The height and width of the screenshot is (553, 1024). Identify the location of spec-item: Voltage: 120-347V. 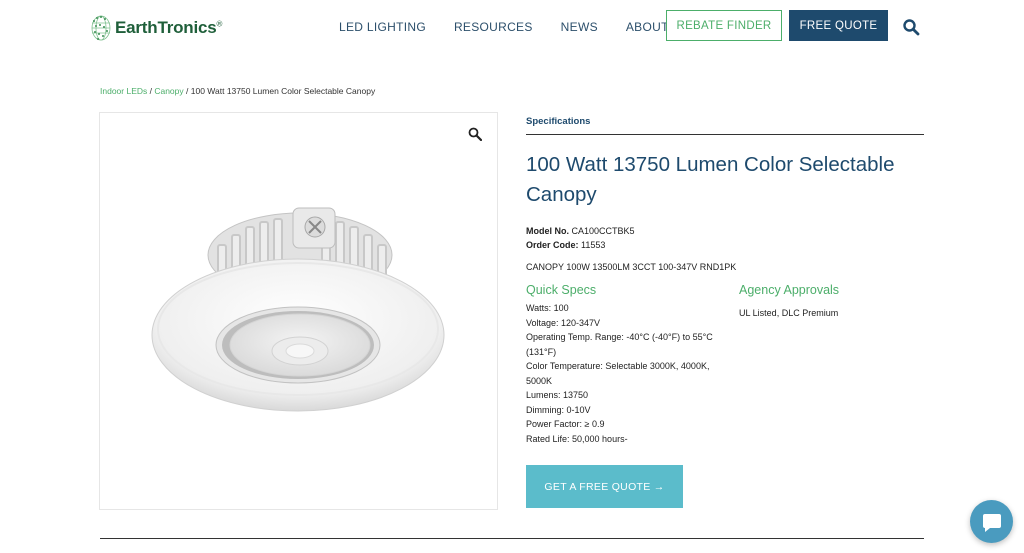
(563, 322).